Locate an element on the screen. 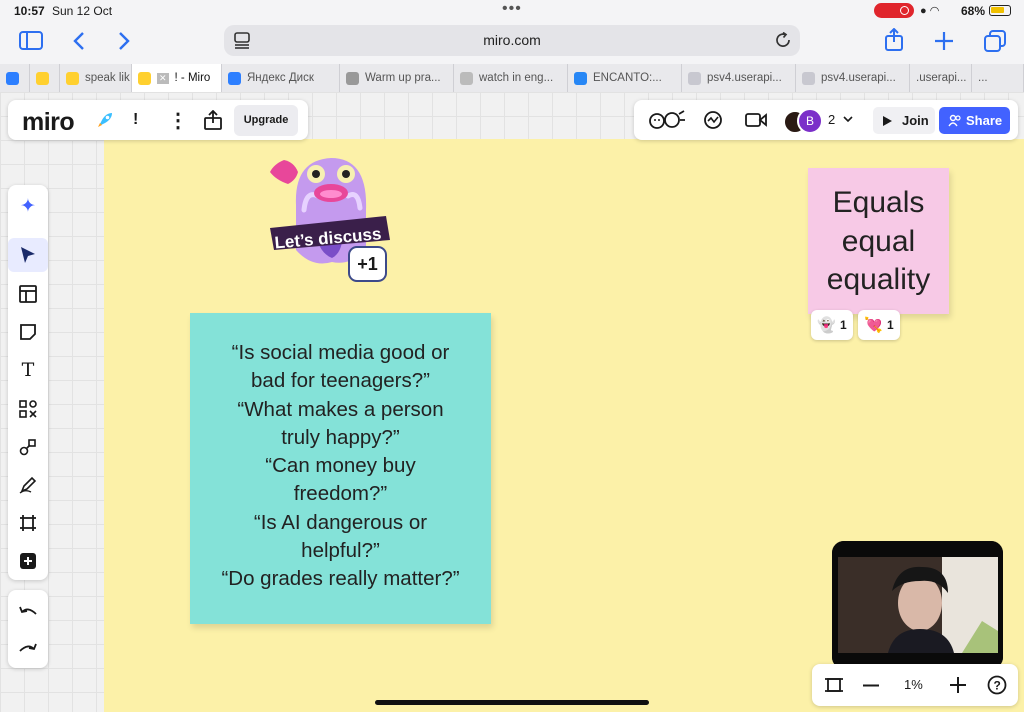  connector-icon is located at coordinates (28, 447).